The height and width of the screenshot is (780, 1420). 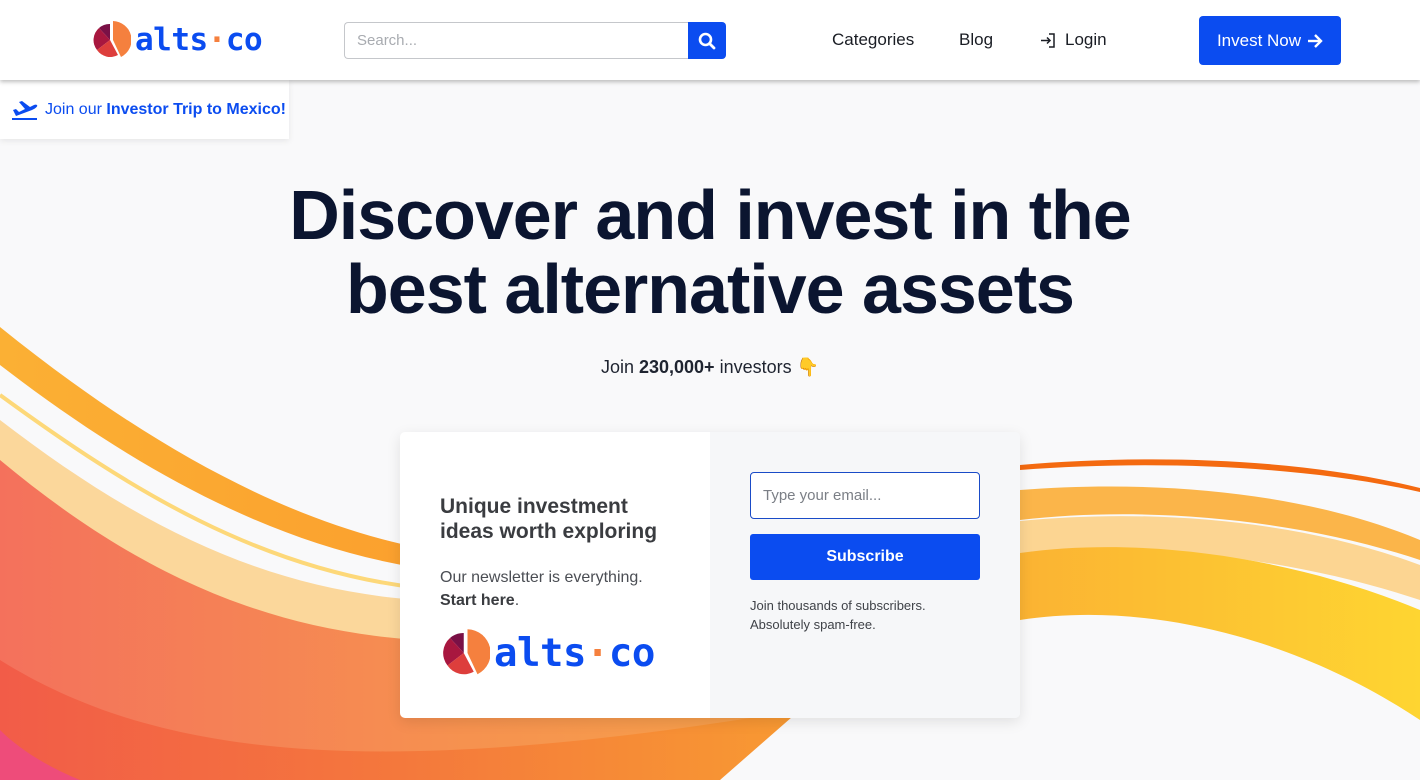 I want to click on hero-subtitle: Join 230,000+ investors 👇, so click(x=710, y=367).